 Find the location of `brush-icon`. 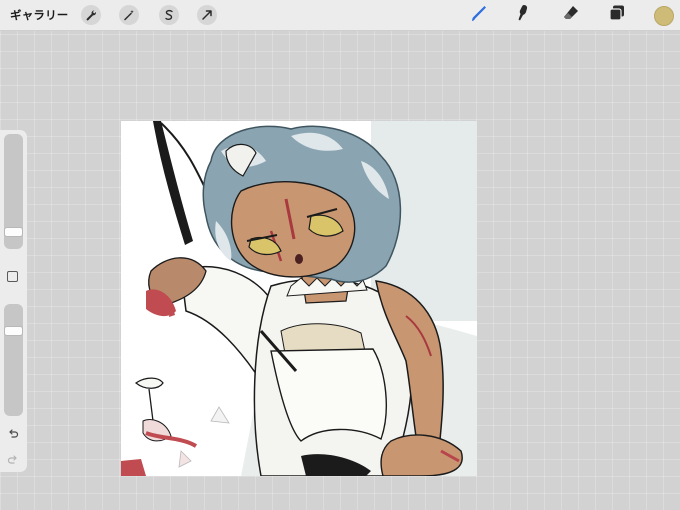

brush-icon is located at coordinates (479, 15).